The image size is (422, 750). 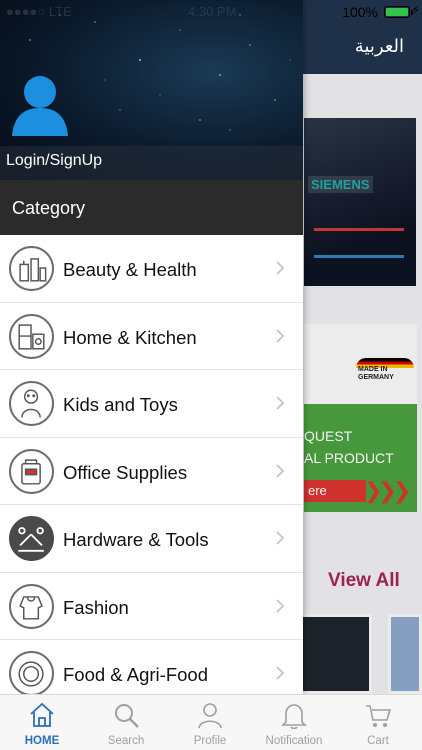 I want to click on category-item-beauty-health: Beauty & Health, so click(x=151, y=269).